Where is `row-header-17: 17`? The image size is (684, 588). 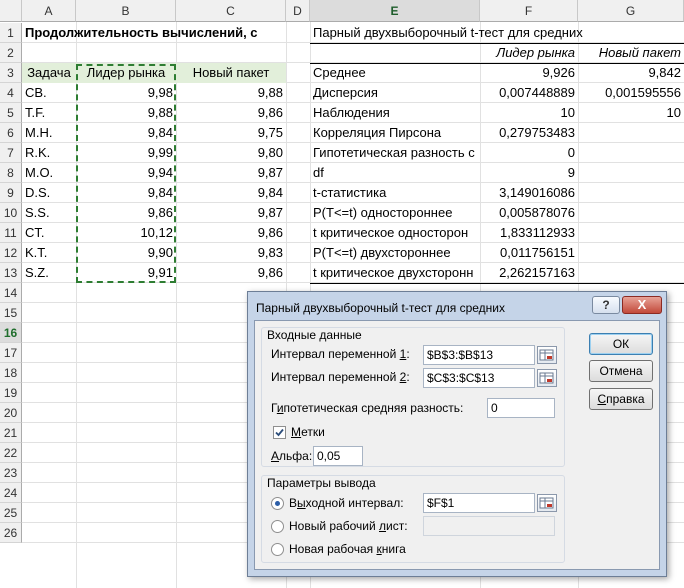 row-header-17: 17 is located at coordinates (11, 353).